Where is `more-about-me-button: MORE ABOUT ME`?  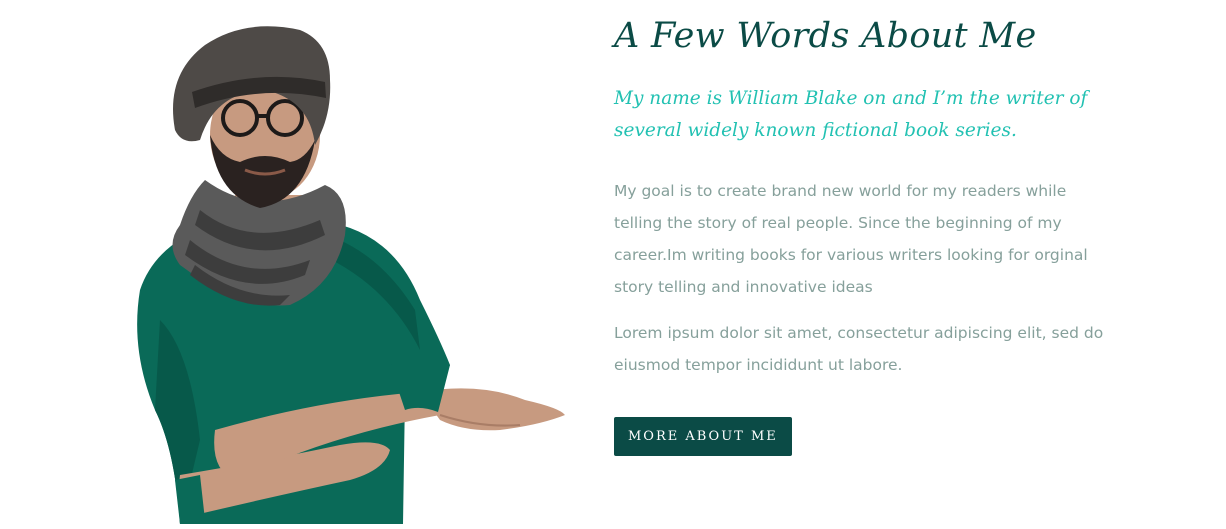 more-about-me-button: MORE ABOUT ME is located at coordinates (703, 436).